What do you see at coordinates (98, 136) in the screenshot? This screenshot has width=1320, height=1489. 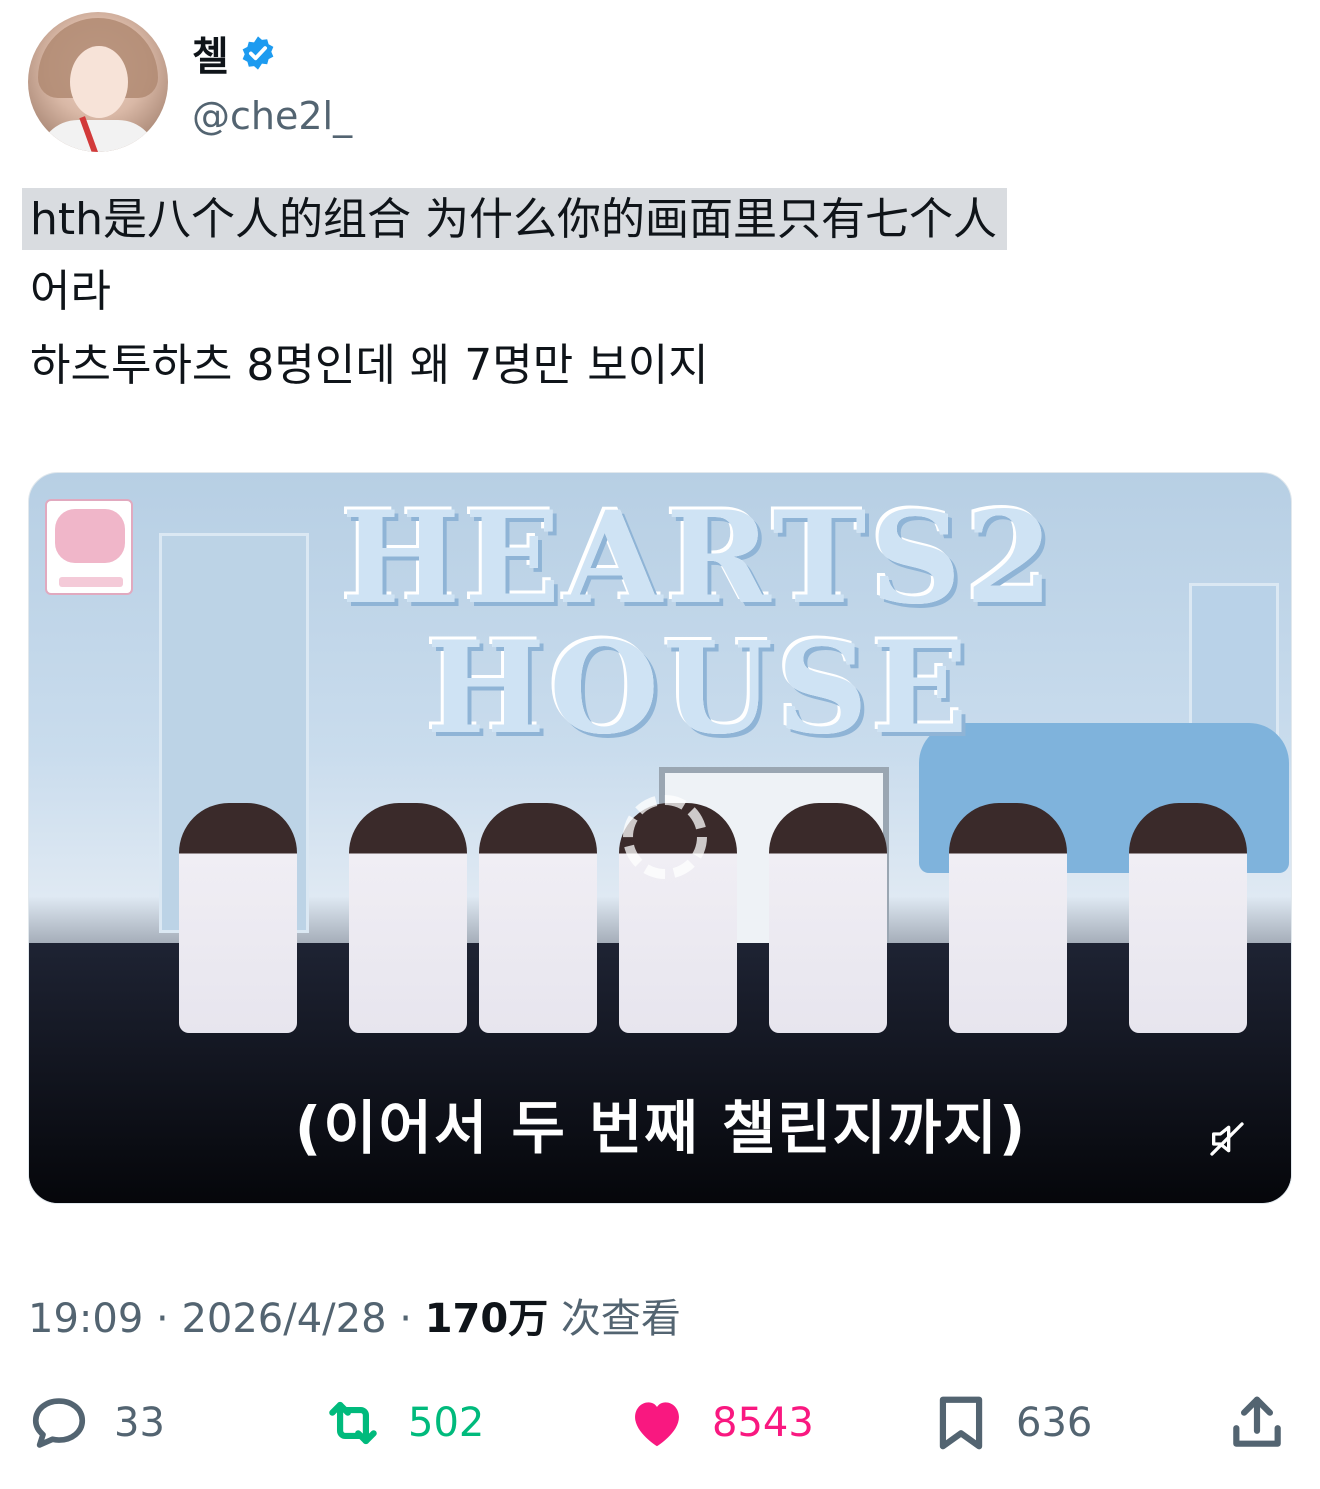 I see `avatar-shirt` at bounding box center [98, 136].